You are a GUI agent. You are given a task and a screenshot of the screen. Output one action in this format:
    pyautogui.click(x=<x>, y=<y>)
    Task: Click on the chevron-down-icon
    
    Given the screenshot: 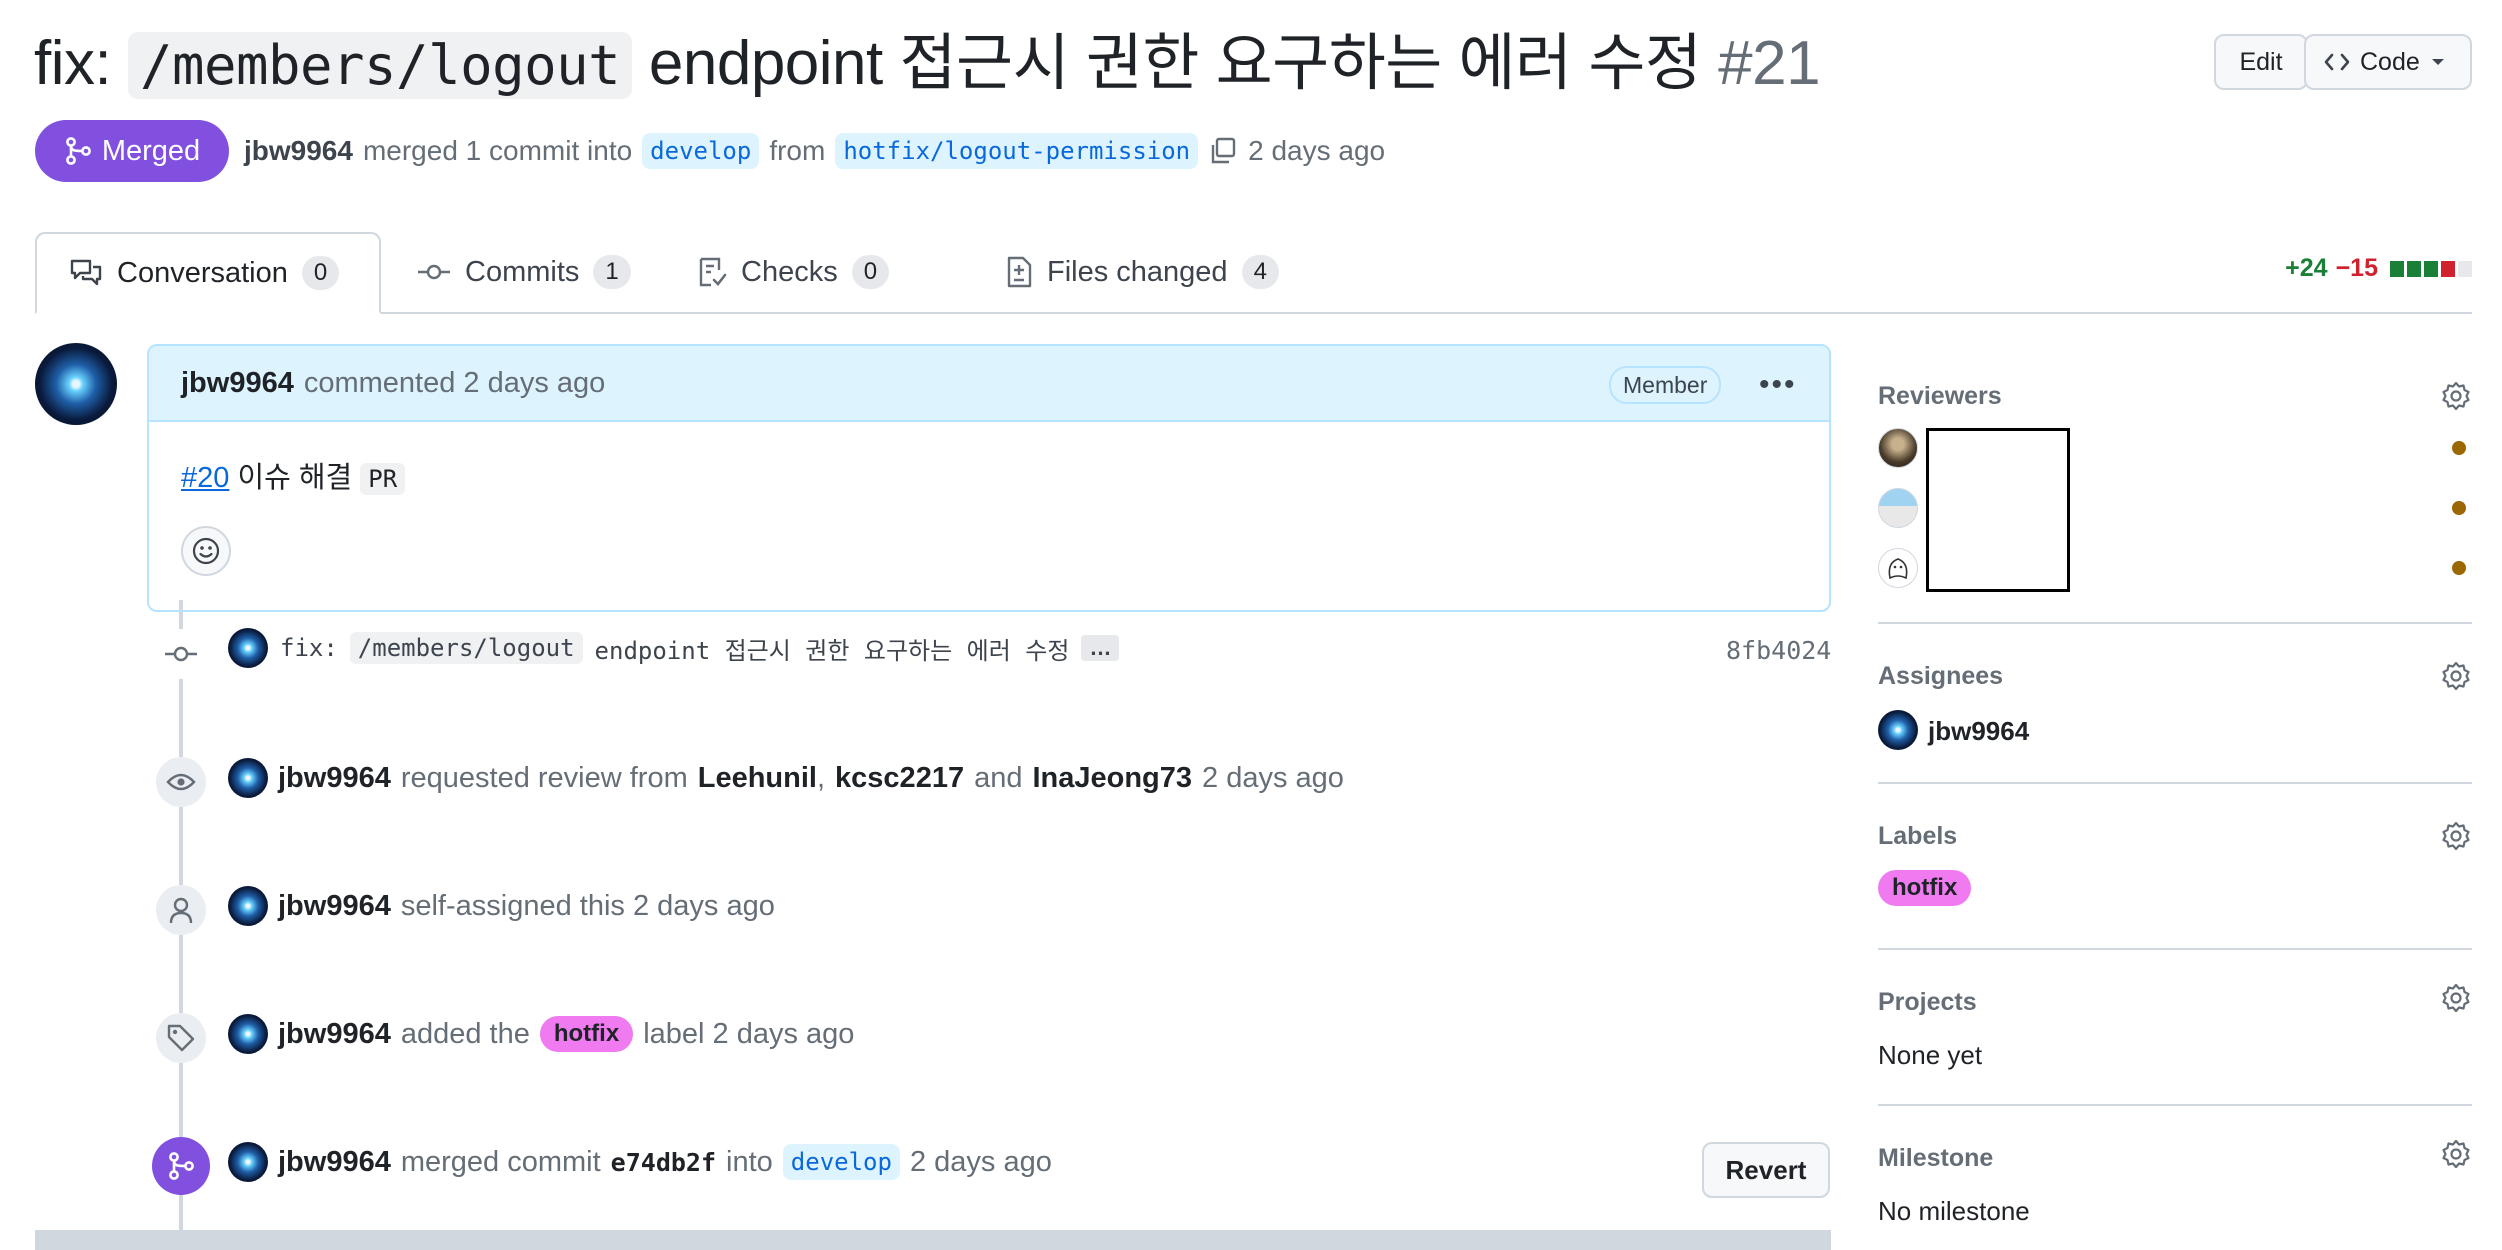 What is the action you would take?
    pyautogui.click(x=2438, y=62)
    